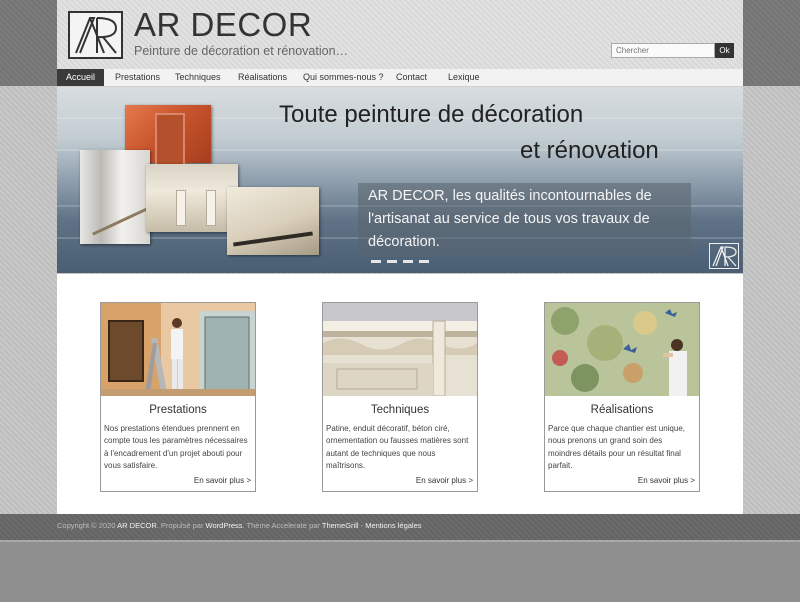 The width and height of the screenshot is (800, 602). What do you see at coordinates (115, 197) in the screenshot?
I see `hero-photo-corridor` at bounding box center [115, 197].